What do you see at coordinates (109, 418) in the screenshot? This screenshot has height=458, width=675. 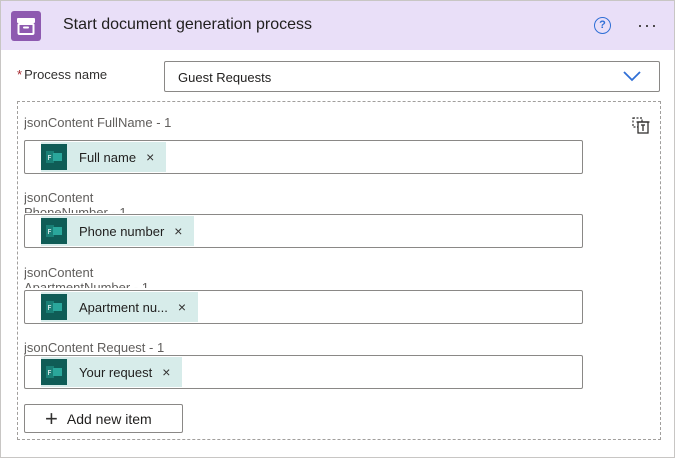 I see `add-new-item-label: Add new item` at bounding box center [109, 418].